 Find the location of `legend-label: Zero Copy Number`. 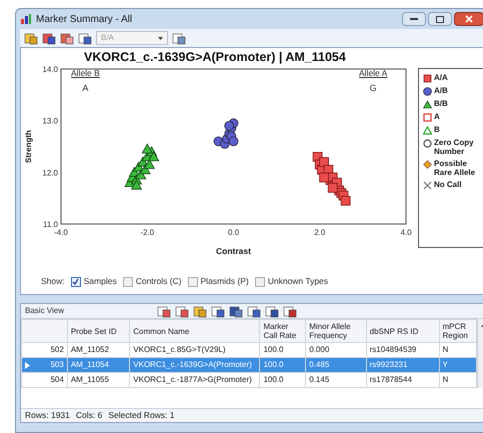

legend-label: Zero Copy Number is located at coordinates (454, 147).